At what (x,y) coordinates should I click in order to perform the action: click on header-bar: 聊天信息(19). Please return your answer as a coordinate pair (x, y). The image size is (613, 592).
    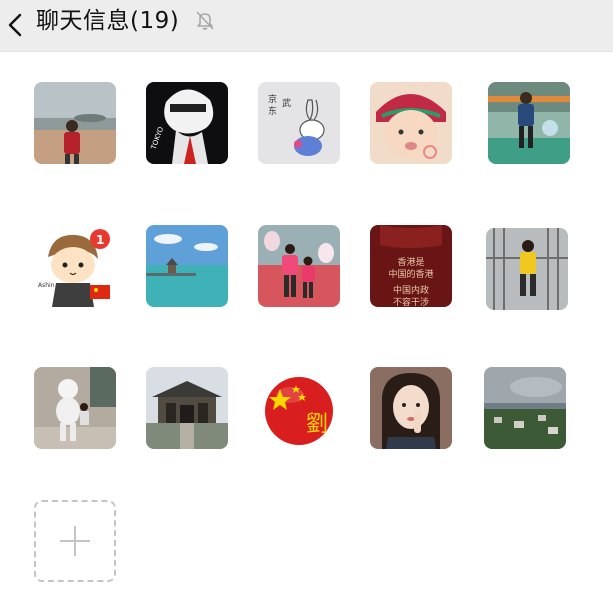
    Looking at the image, I should click on (306, 26).